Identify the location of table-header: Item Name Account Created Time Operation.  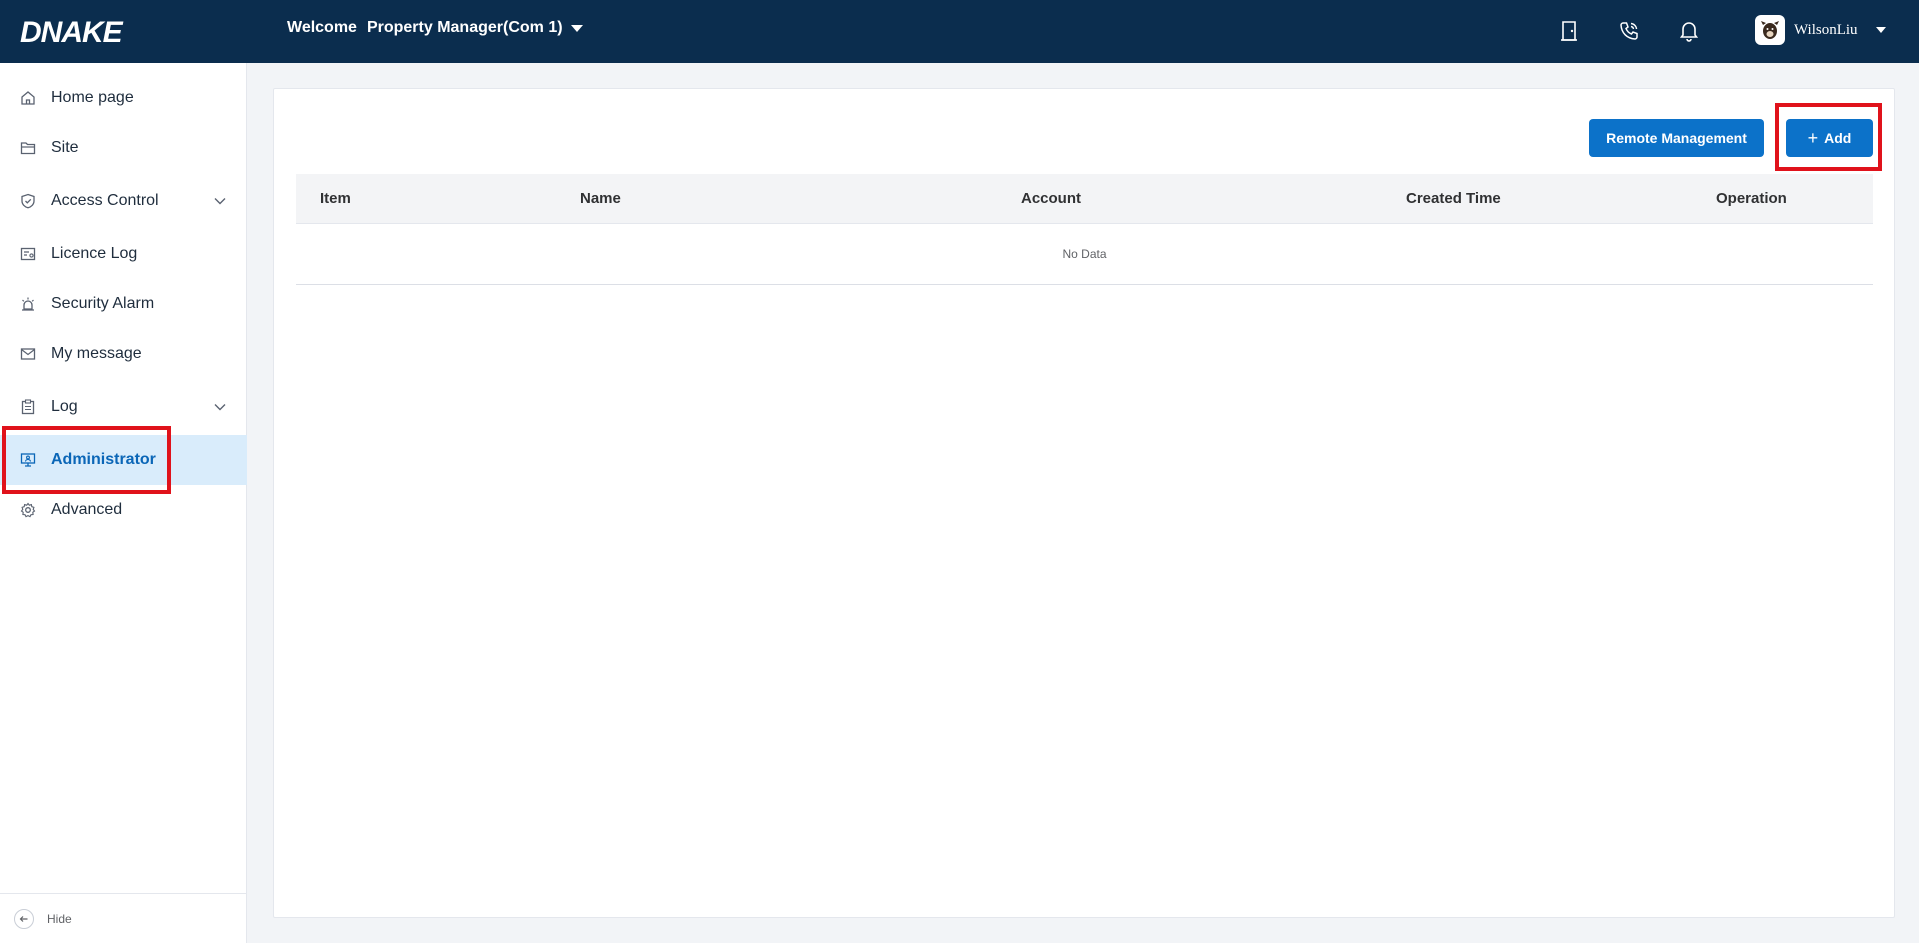
(1084, 199).